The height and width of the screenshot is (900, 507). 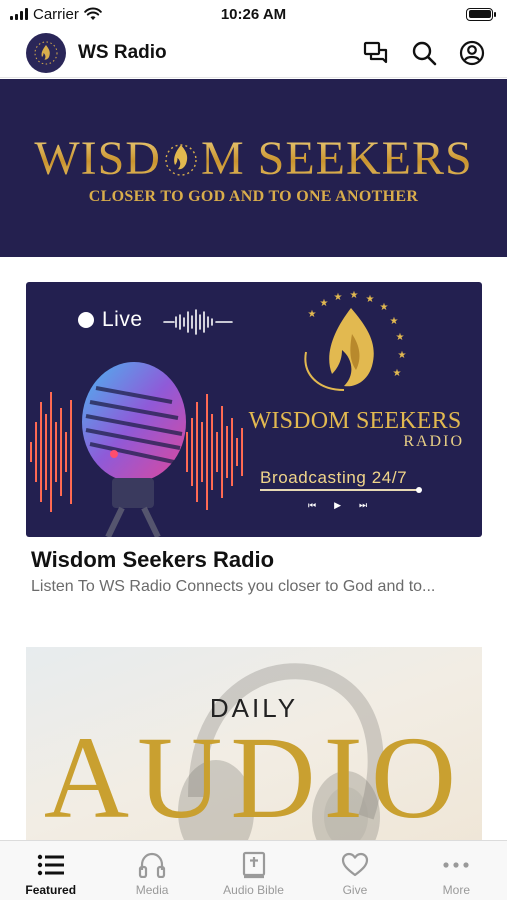 What do you see at coordinates (19, 14) in the screenshot?
I see `signal-icon` at bounding box center [19, 14].